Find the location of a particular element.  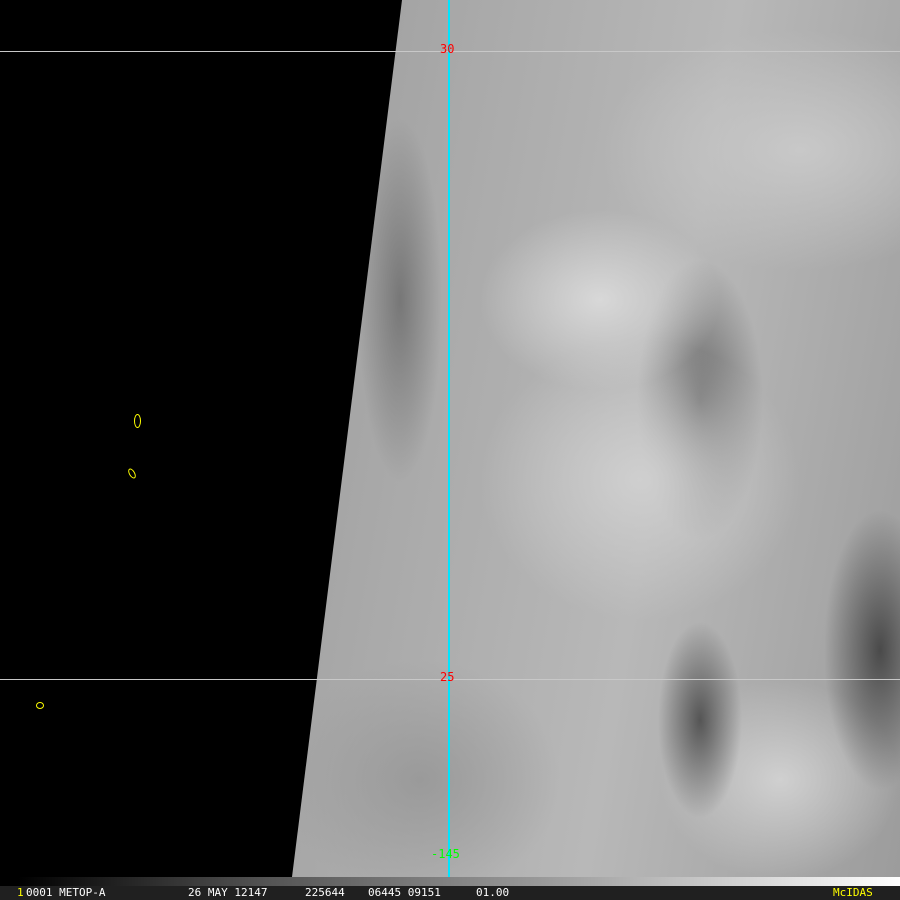

grayscale-bar is located at coordinates (450, 881).